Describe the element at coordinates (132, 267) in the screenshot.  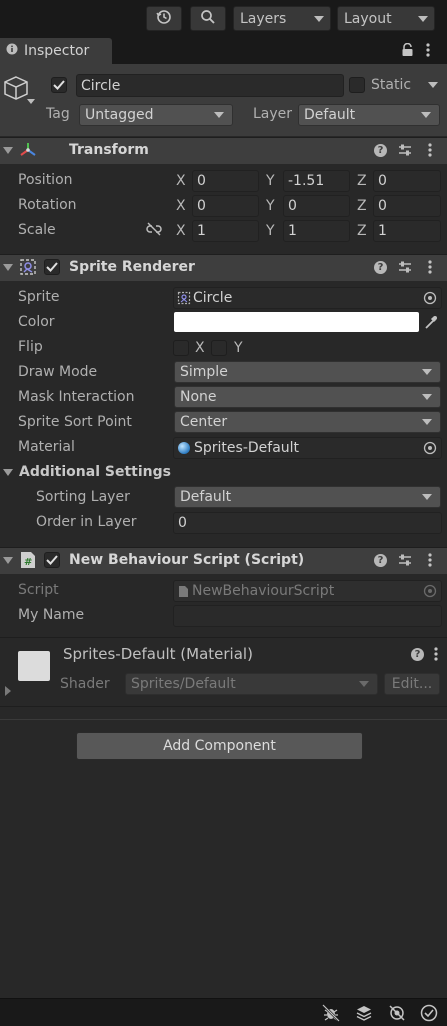
I see `sprite-renderer-title: Sprite Renderer` at that location.